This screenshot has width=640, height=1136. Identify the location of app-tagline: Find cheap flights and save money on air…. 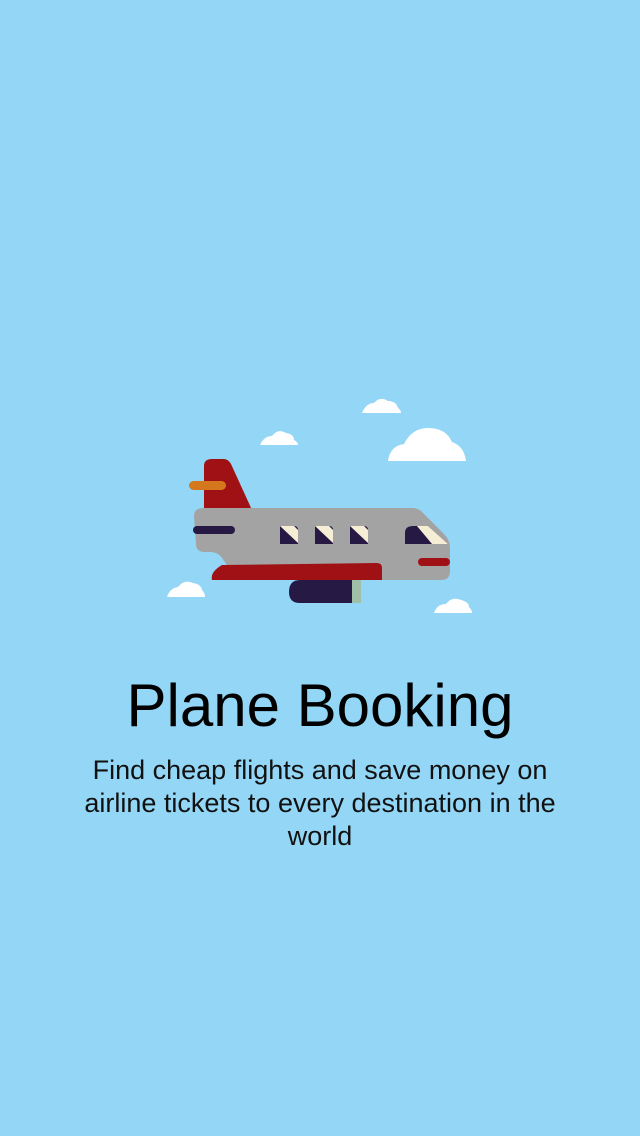
(320, 803).